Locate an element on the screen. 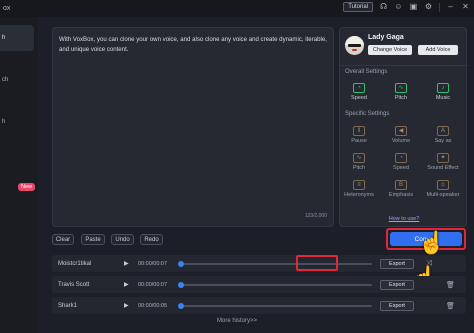 The width and height of the screenshot is (474, 333). specific-heteronyms: ≡ Heteronyms is located at coordinates (359, 189).